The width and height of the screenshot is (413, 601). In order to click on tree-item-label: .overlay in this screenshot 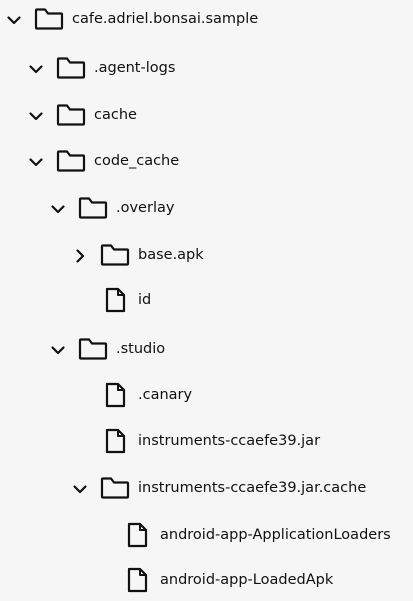, I will do `click(145, 208)`.